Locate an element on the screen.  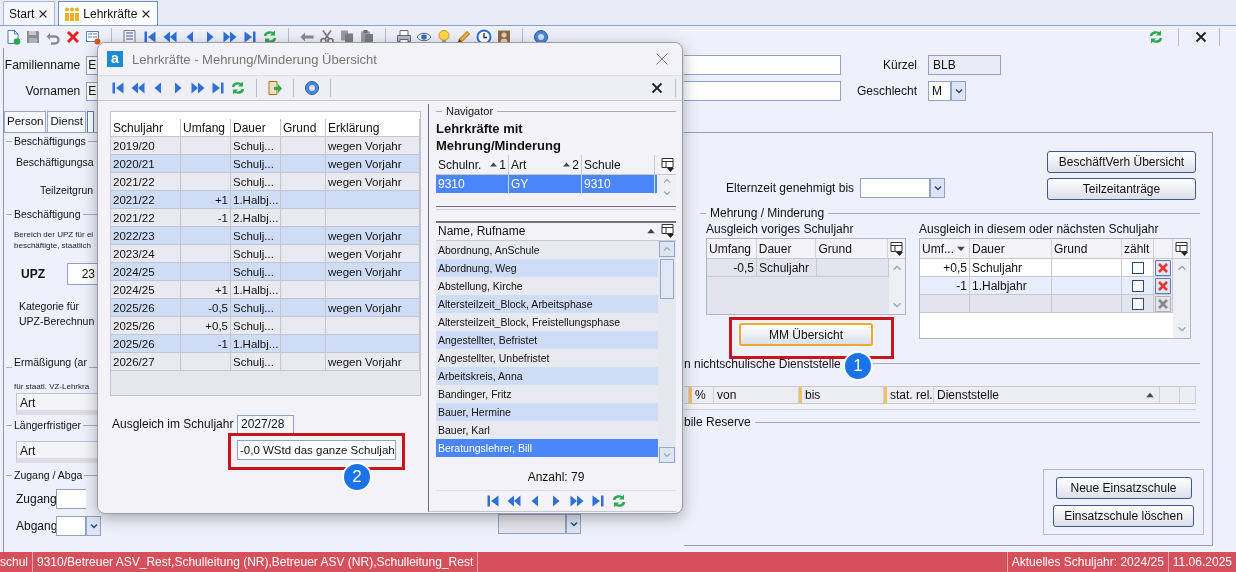
column-header: zählt is located at coordinates (1138, 248).